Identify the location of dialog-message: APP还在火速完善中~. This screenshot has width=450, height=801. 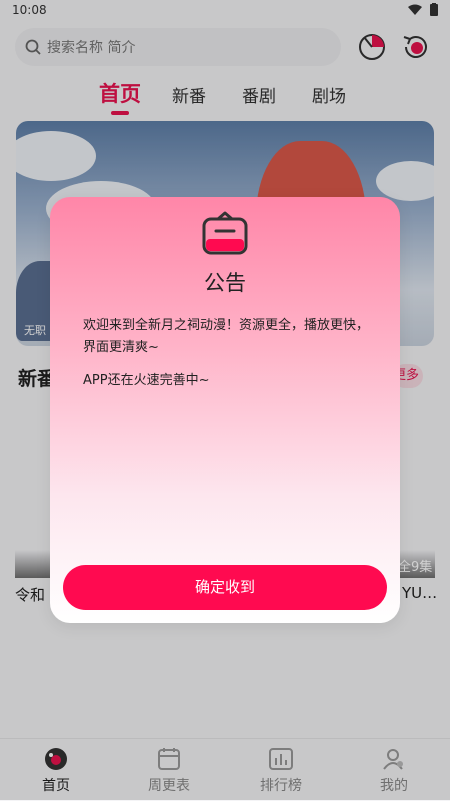
(146, 380).